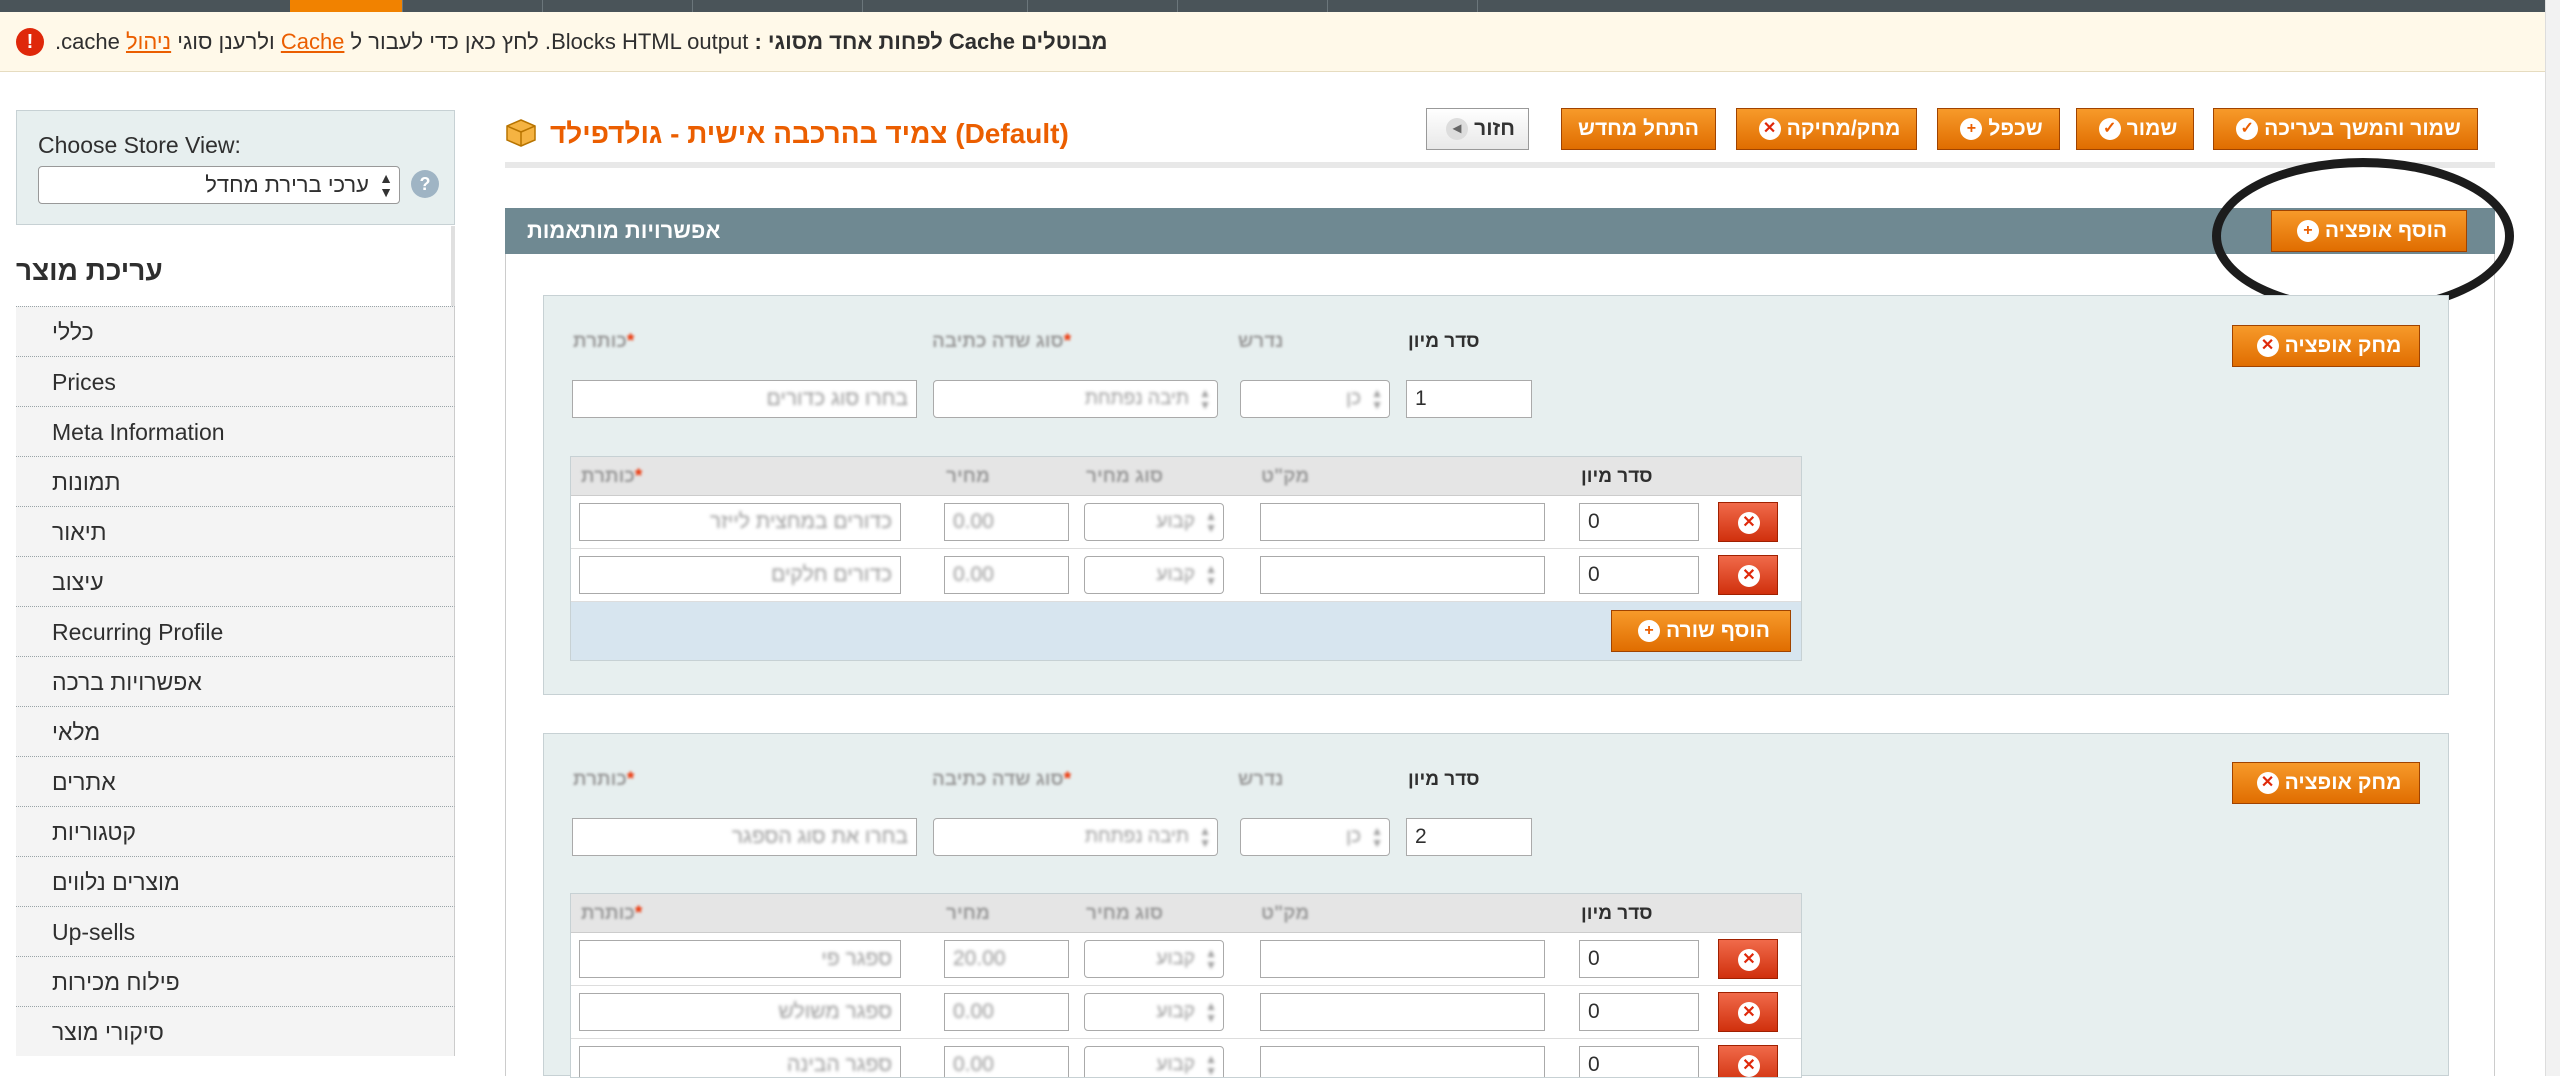 Image resolution: width=2560 pixels, height=1078 pixels. What do you see at coordinates (235, 531) in the screenshot?
I see `sidebar-item-description: תיאור` at bounding box center [235, 531].